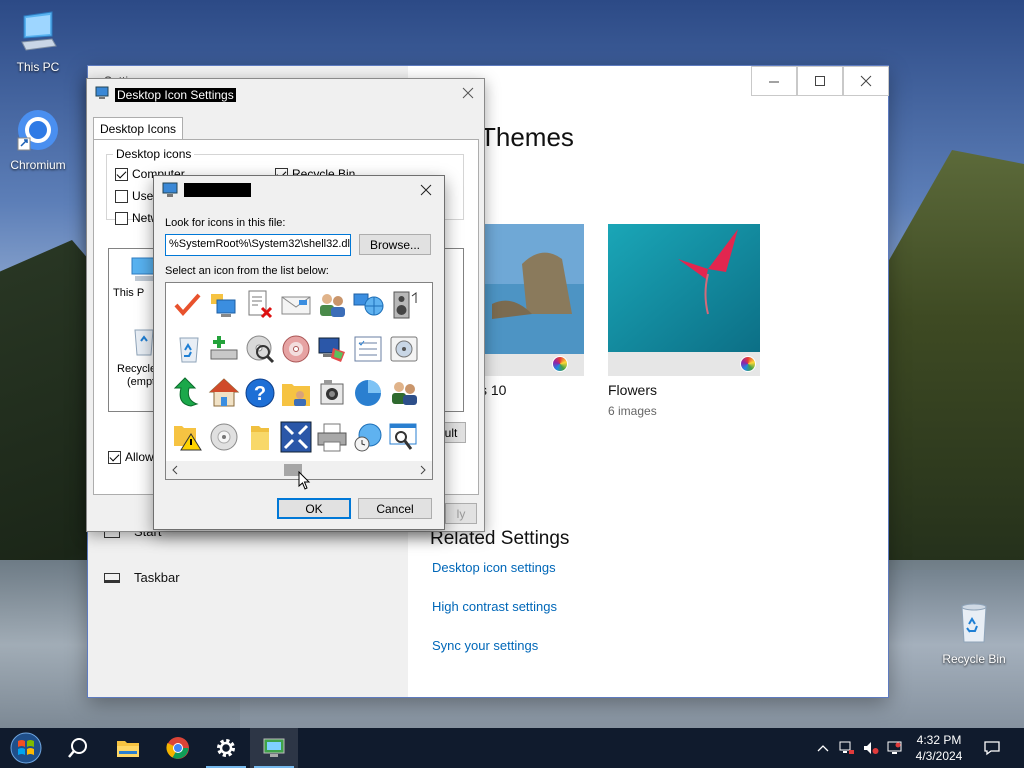 The width and height of the screenshot is (1024, 768). I want to click on this-pc-icon, so click(39, 31).